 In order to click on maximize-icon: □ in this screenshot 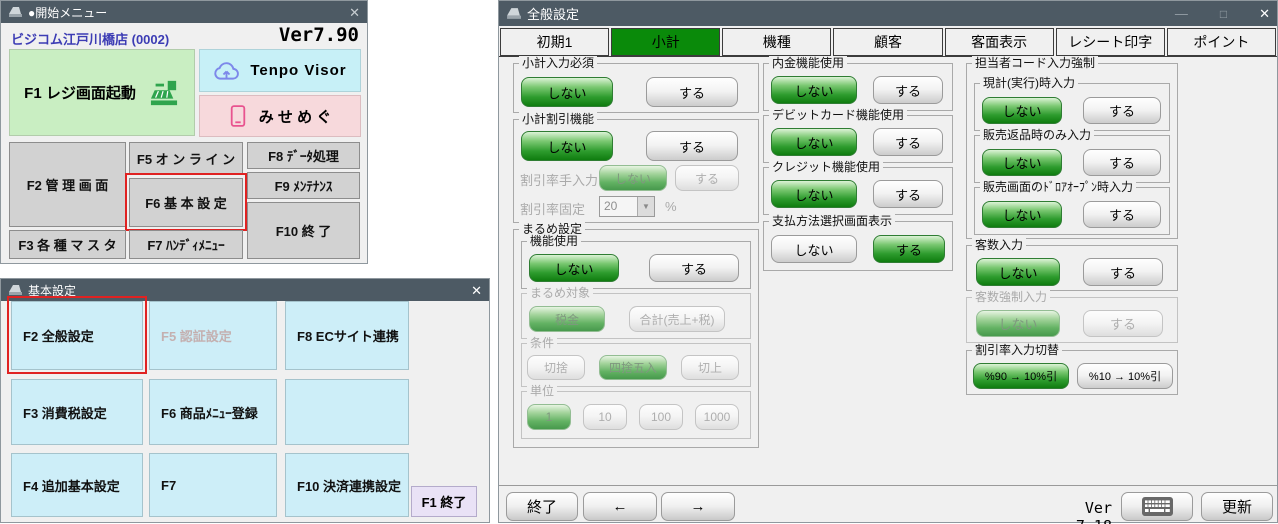, I will do `click(1223, 14)`.